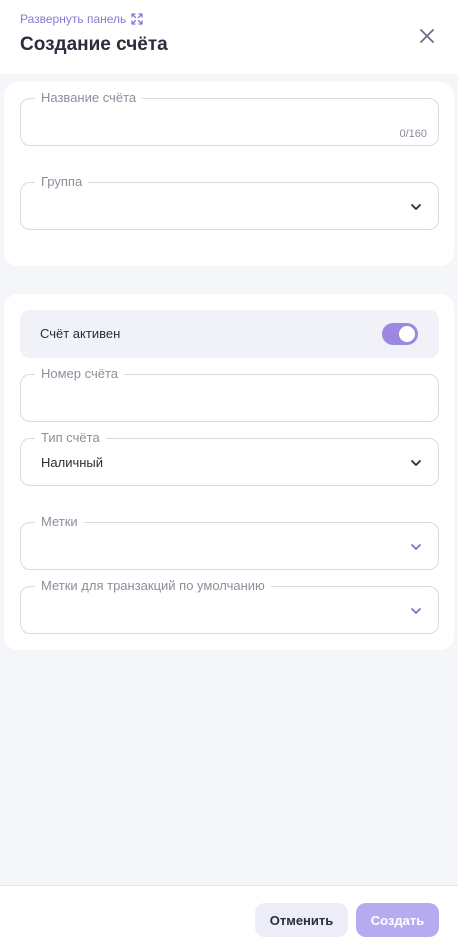 The height and width of the screenshot is (950, 458). I want to click on default-transaction-tags-label: Метки для транзакций по умолчанию, so click(153, 586).